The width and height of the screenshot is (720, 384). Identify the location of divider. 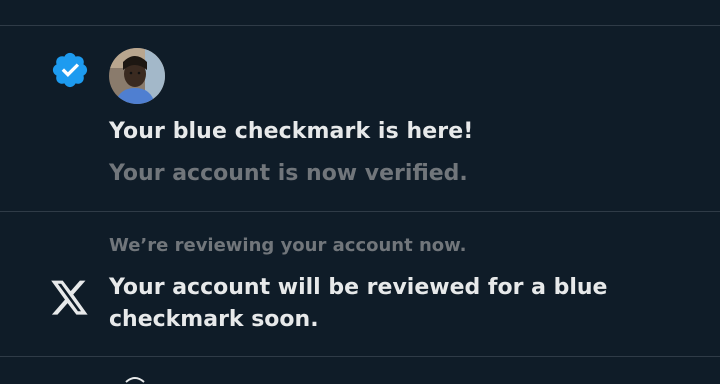
(360, 356).